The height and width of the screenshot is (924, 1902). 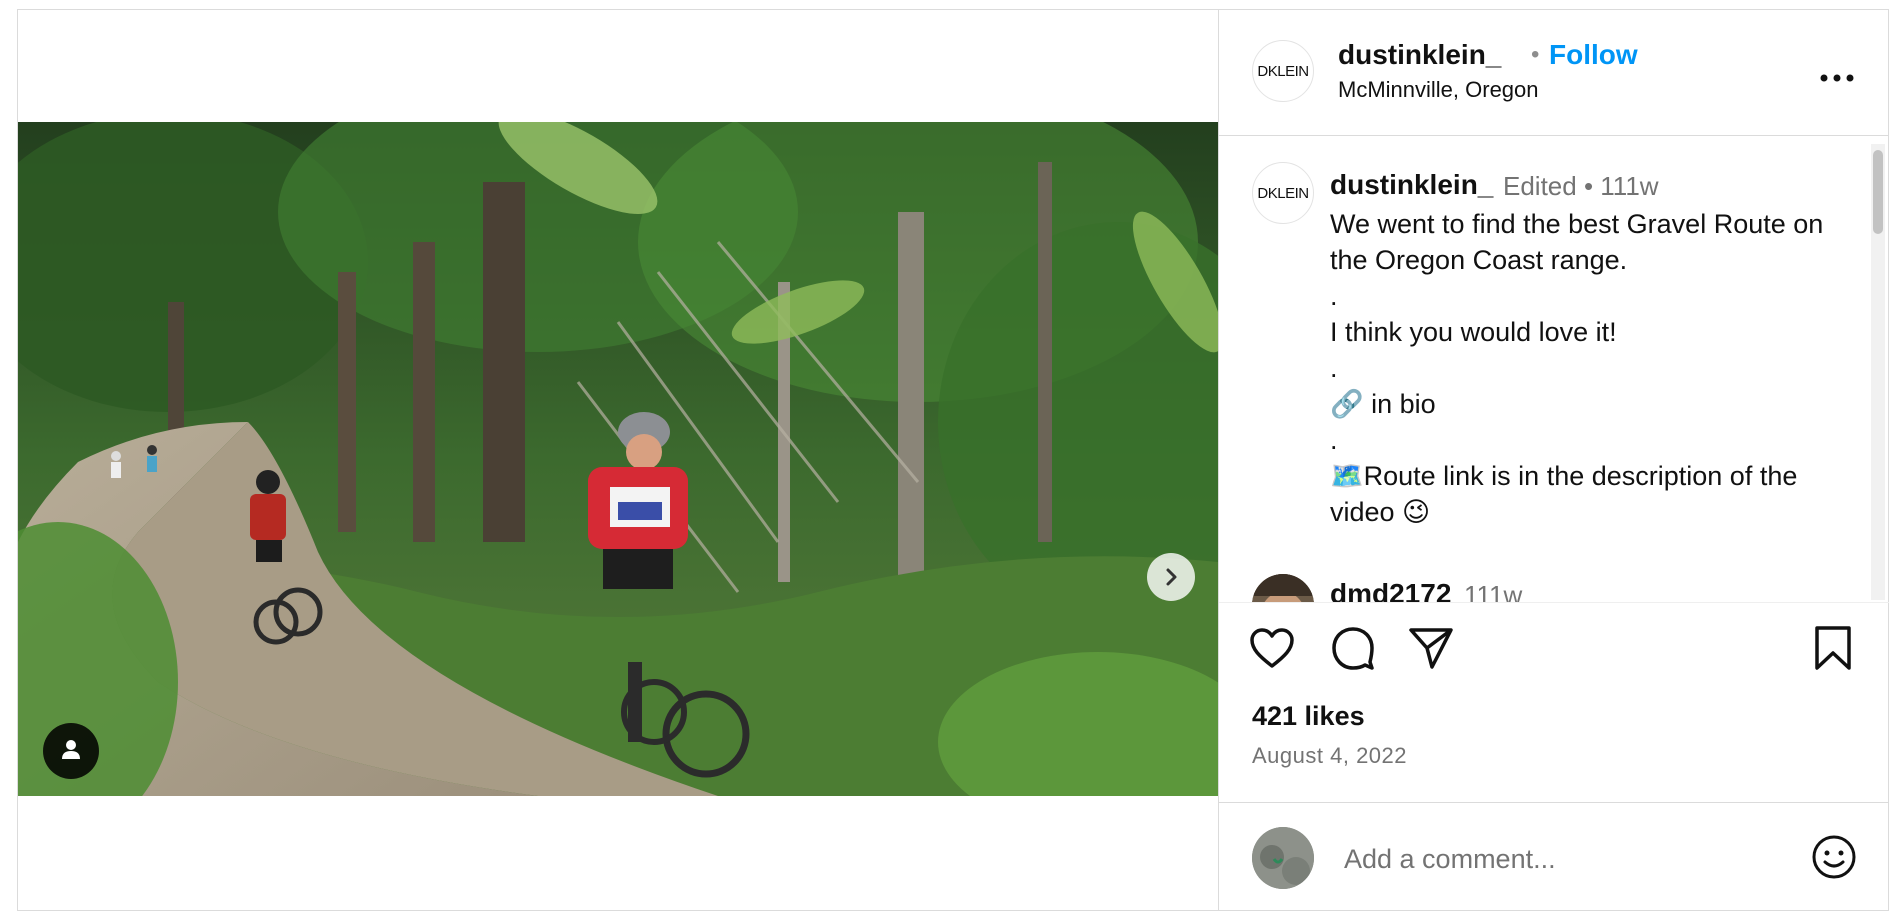 I want to click on heart-icon, so click(x=1272, y=650).